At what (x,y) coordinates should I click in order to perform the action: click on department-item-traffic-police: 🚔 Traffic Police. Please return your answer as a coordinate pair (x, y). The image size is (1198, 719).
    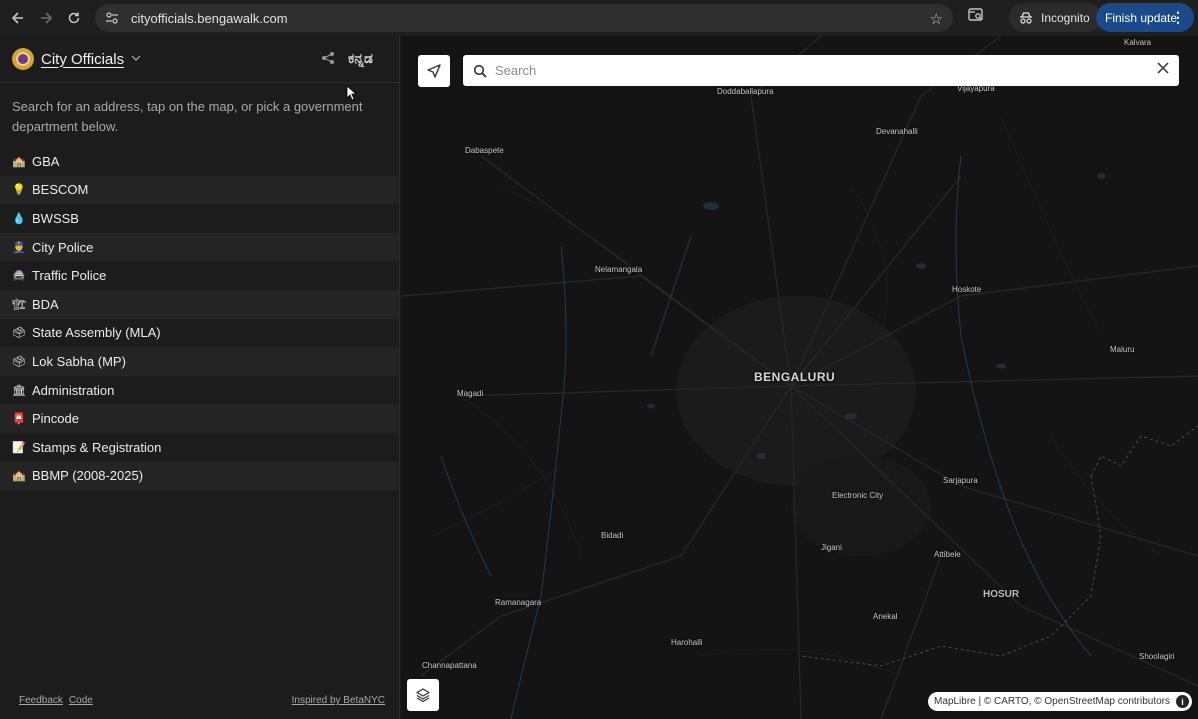
    Looking at the image, I should click on (199, 275).